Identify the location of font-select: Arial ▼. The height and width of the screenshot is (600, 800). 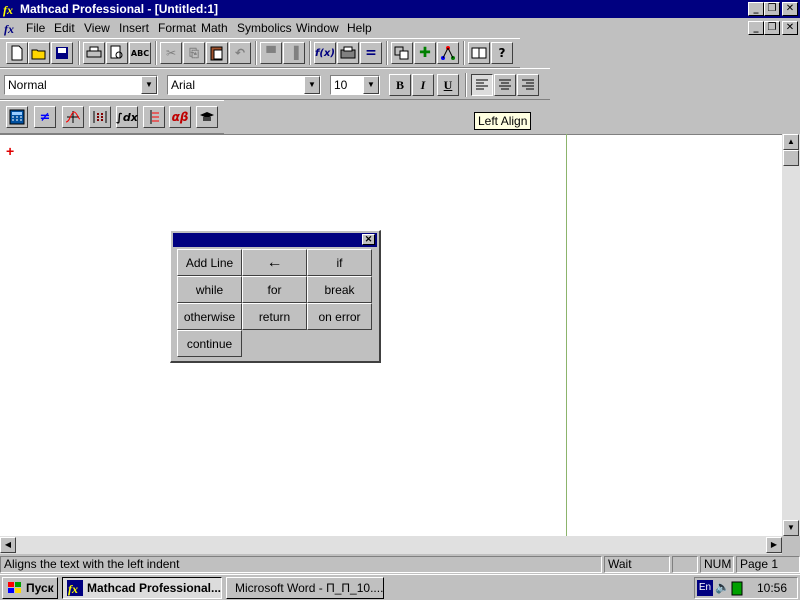
(244, 85).